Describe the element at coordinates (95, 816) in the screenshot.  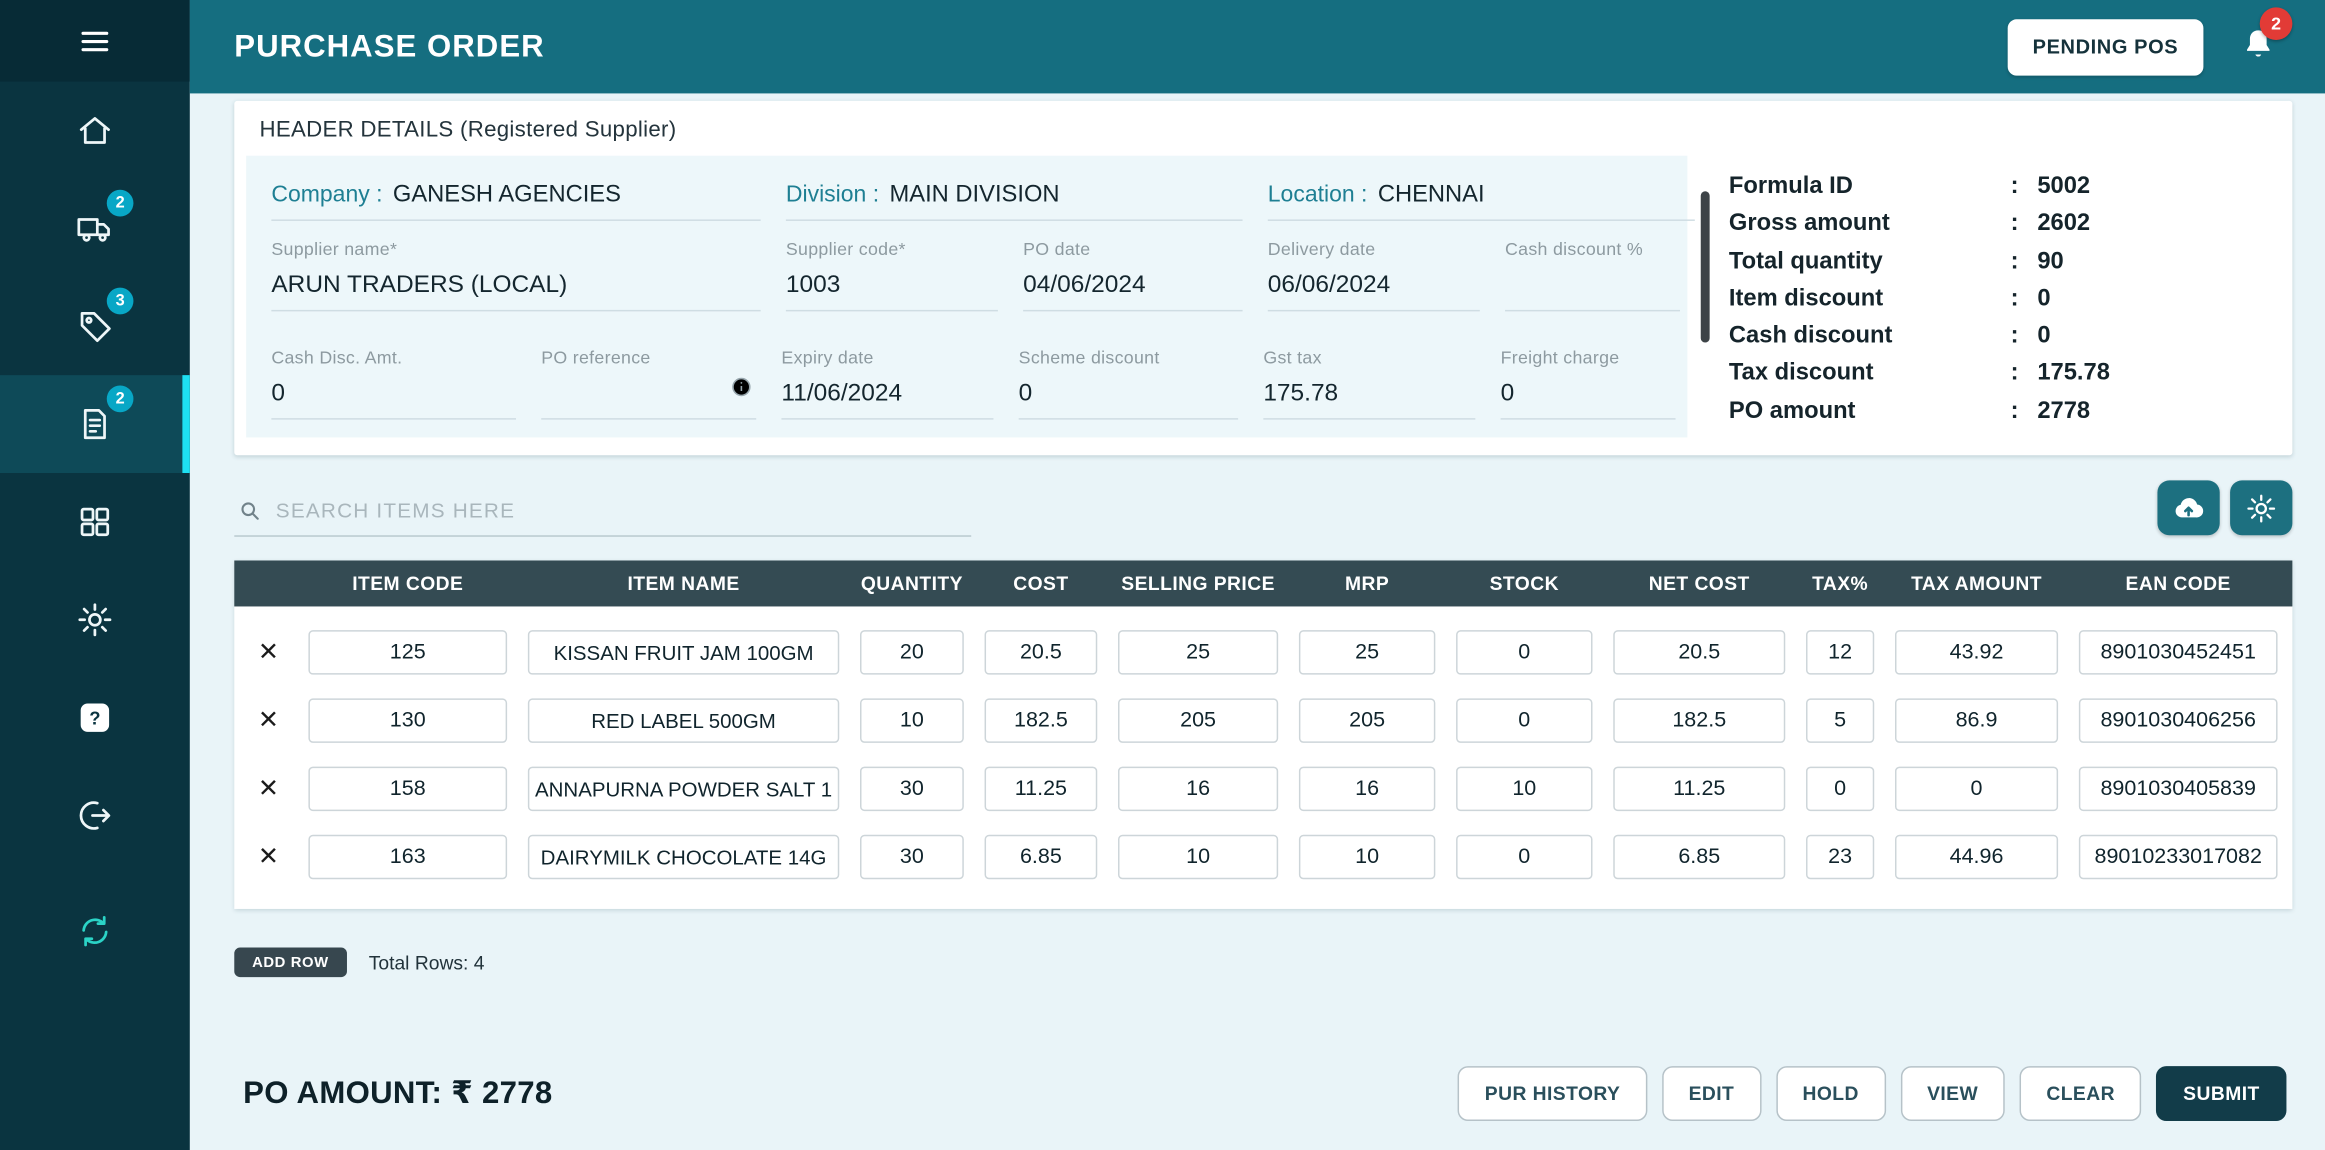
I see `sidebar-item-logout` at that location.